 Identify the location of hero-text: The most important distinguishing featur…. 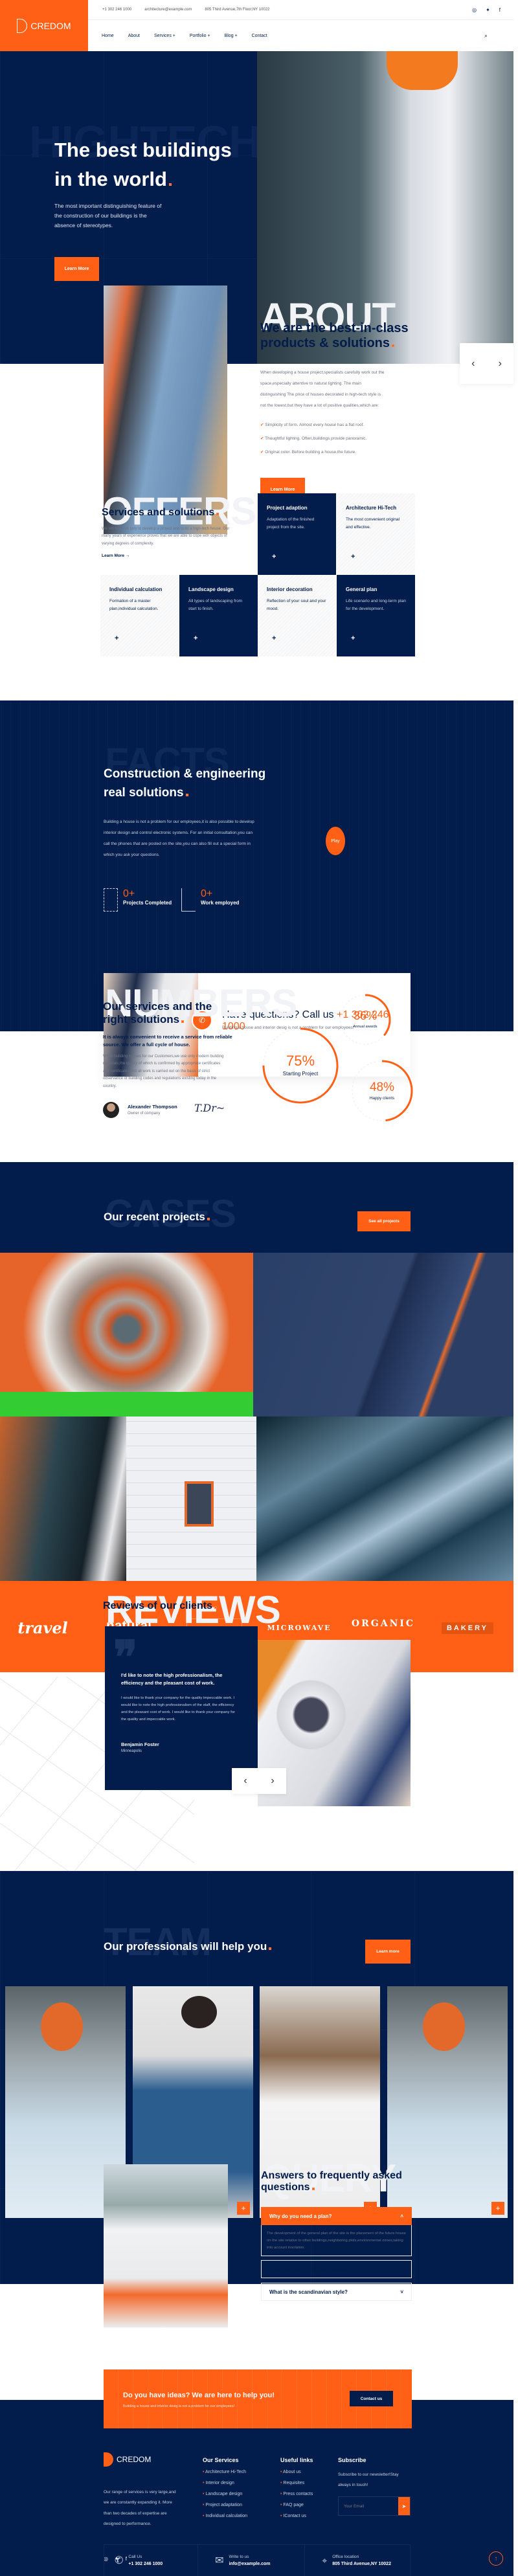
(108, 216).